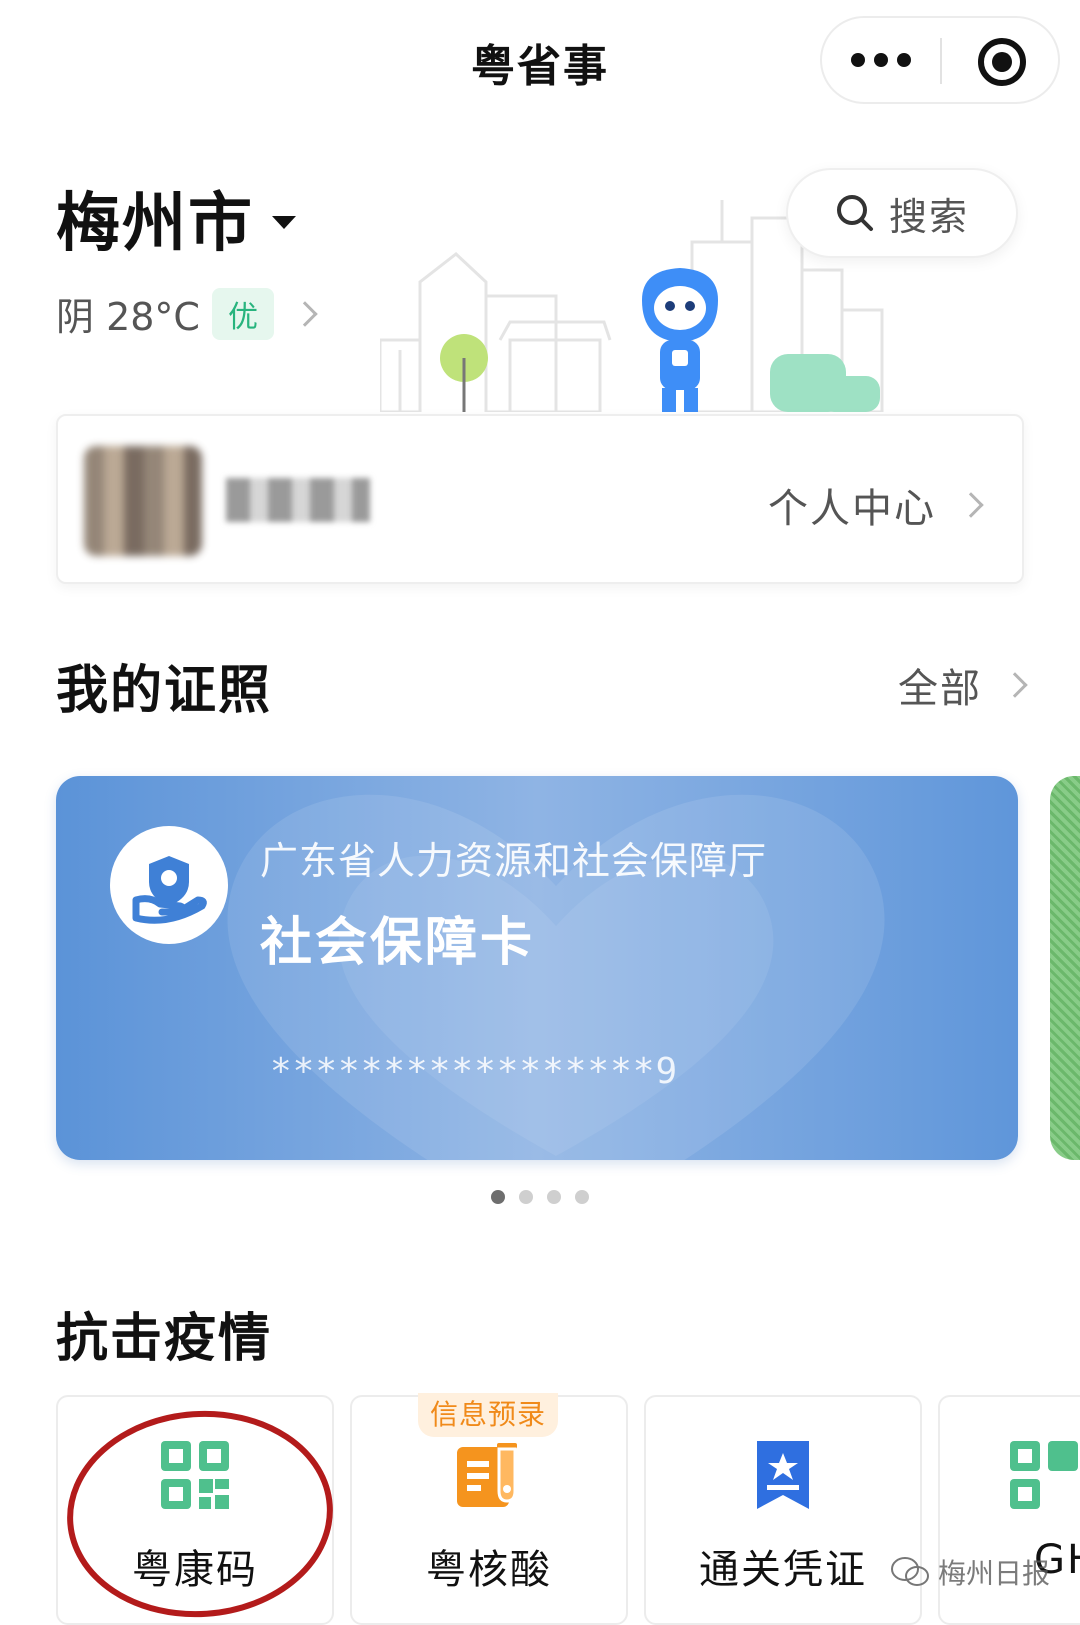 The height and width of the screenshot is (1625, 1080). What do you see at coordinates (474, 1071) in the screenshot?
I see `card-number-masked: *****************9` at bounding box center [474, 1071].